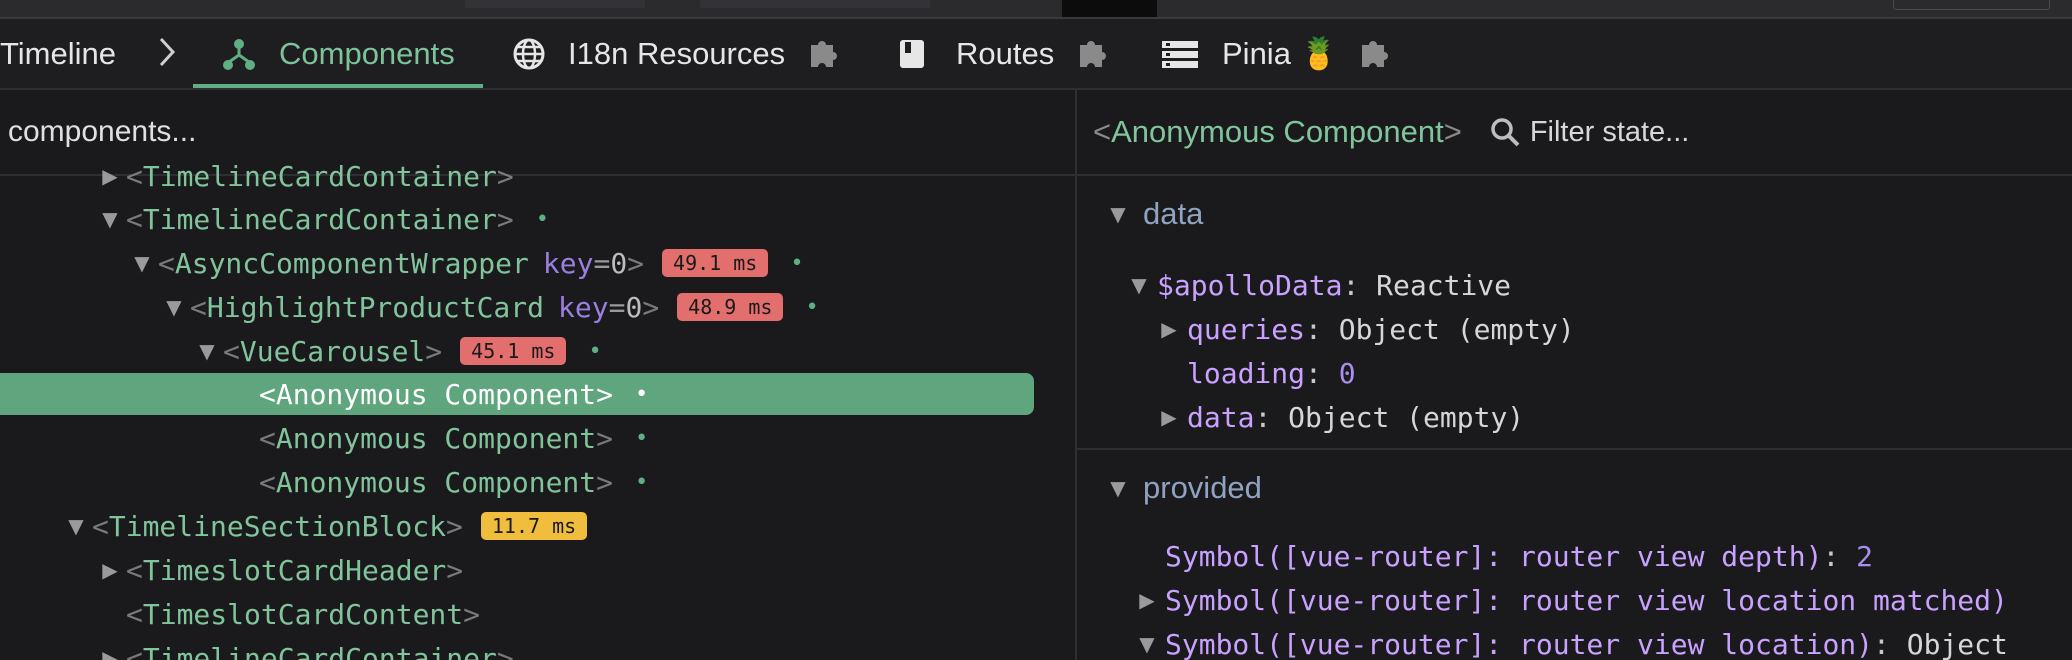  Describe the element at coordinates (1280, 53) in the screenshot. I see `tab-pinia-label: Pinia 🍍` at that location.